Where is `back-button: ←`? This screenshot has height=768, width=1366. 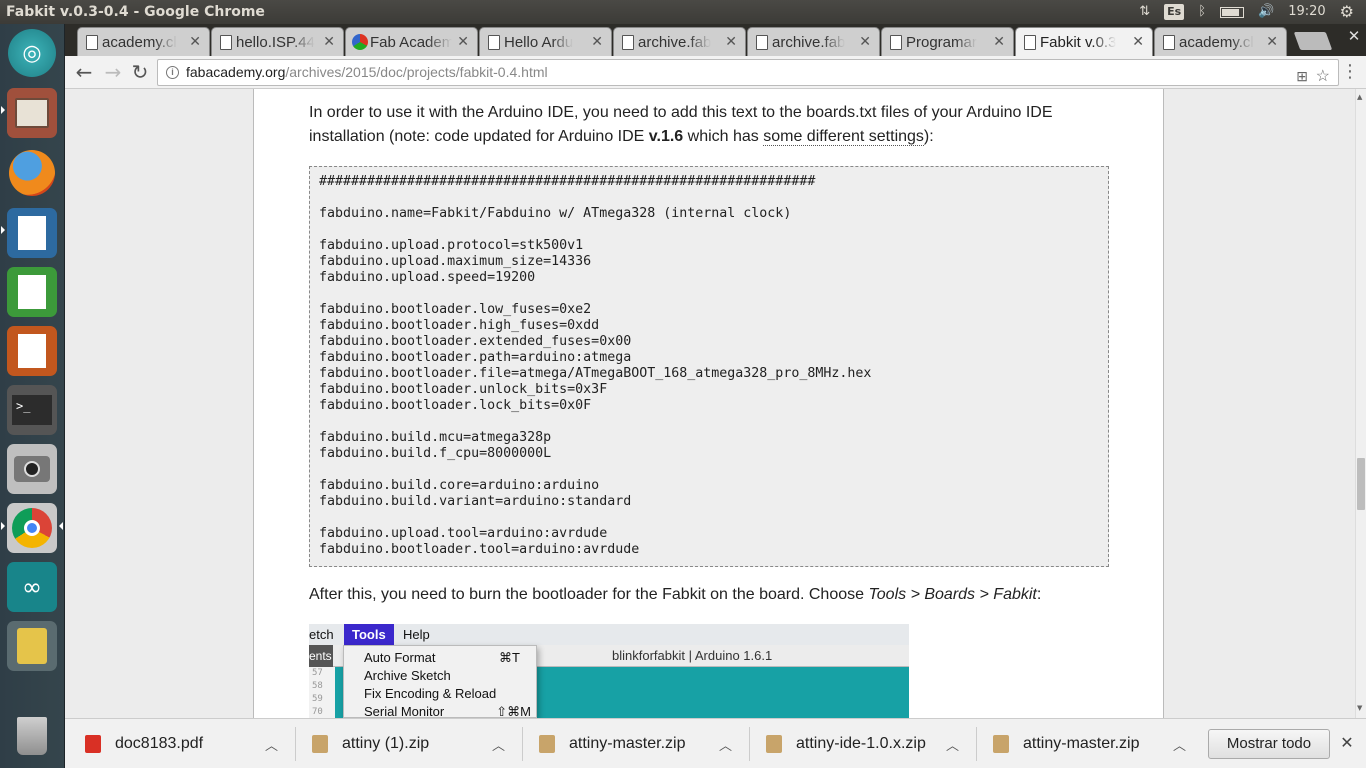
back-button: ← is located at coordinates (84, 73).